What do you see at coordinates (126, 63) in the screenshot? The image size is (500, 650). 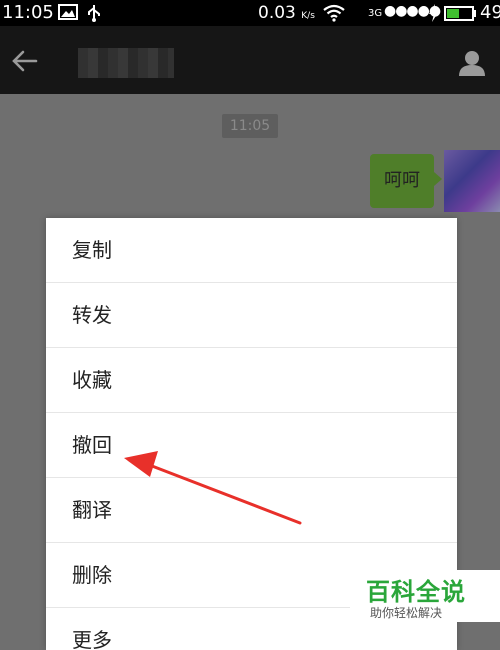 I see `contact-name-blurred` at bounding box center [126, 63].